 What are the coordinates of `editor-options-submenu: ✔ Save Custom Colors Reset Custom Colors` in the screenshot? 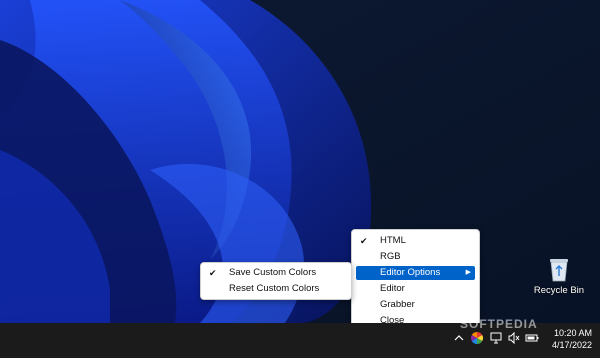 It's located at (276, 281).